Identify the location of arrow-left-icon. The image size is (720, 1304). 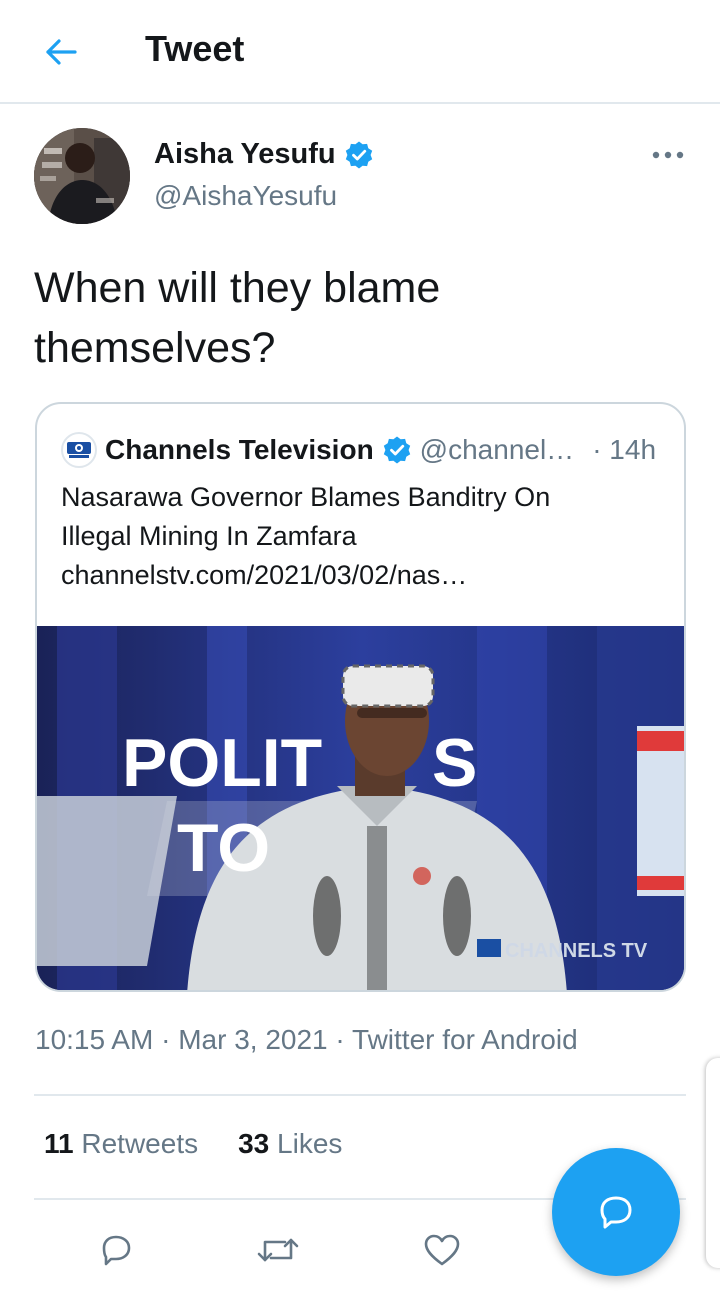
(61, 52).